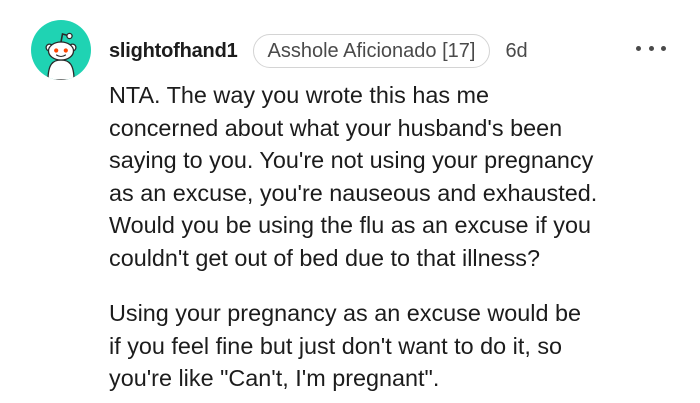  What do you see at coordinates (61, 56) in the screenshot?
I see `snoo-avatar-icon` at bounding box center [61, 56].